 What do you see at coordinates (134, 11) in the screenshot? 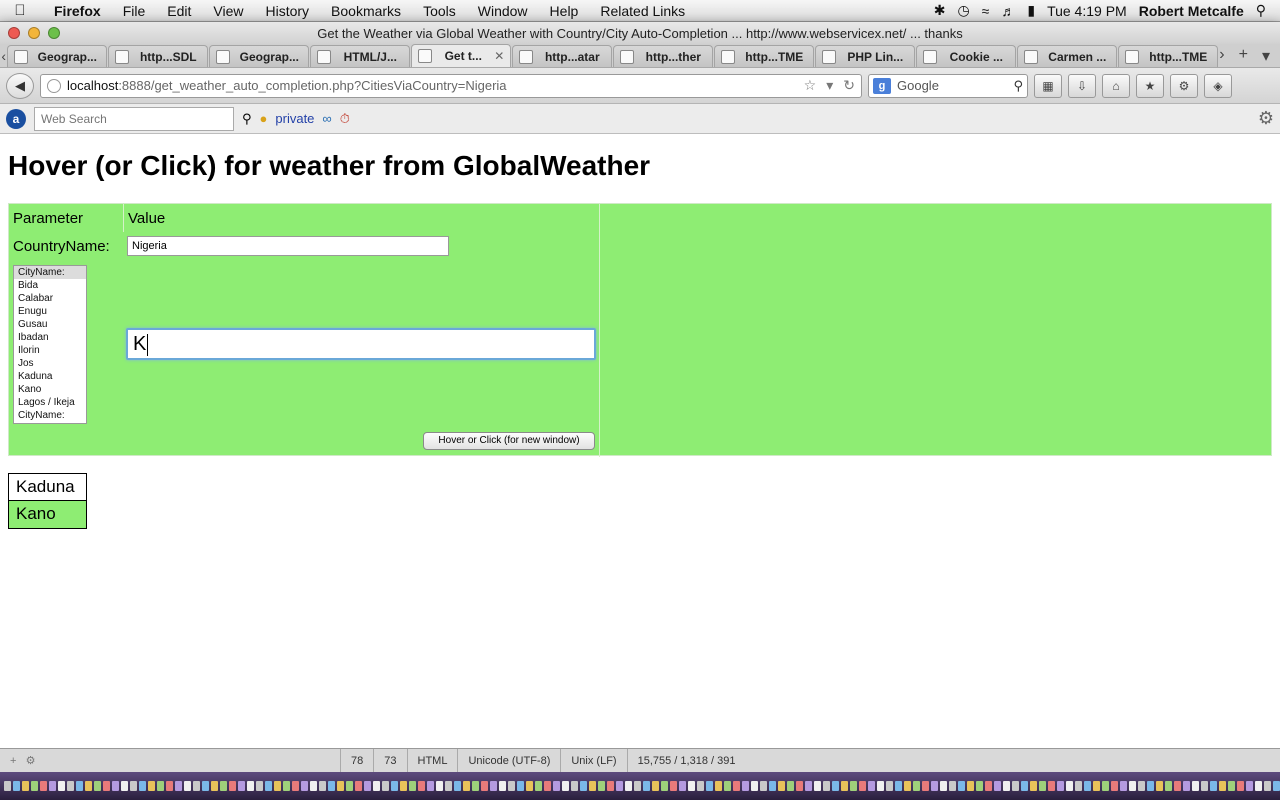
I see `menu-file: File` at bounding box center [134, 11].